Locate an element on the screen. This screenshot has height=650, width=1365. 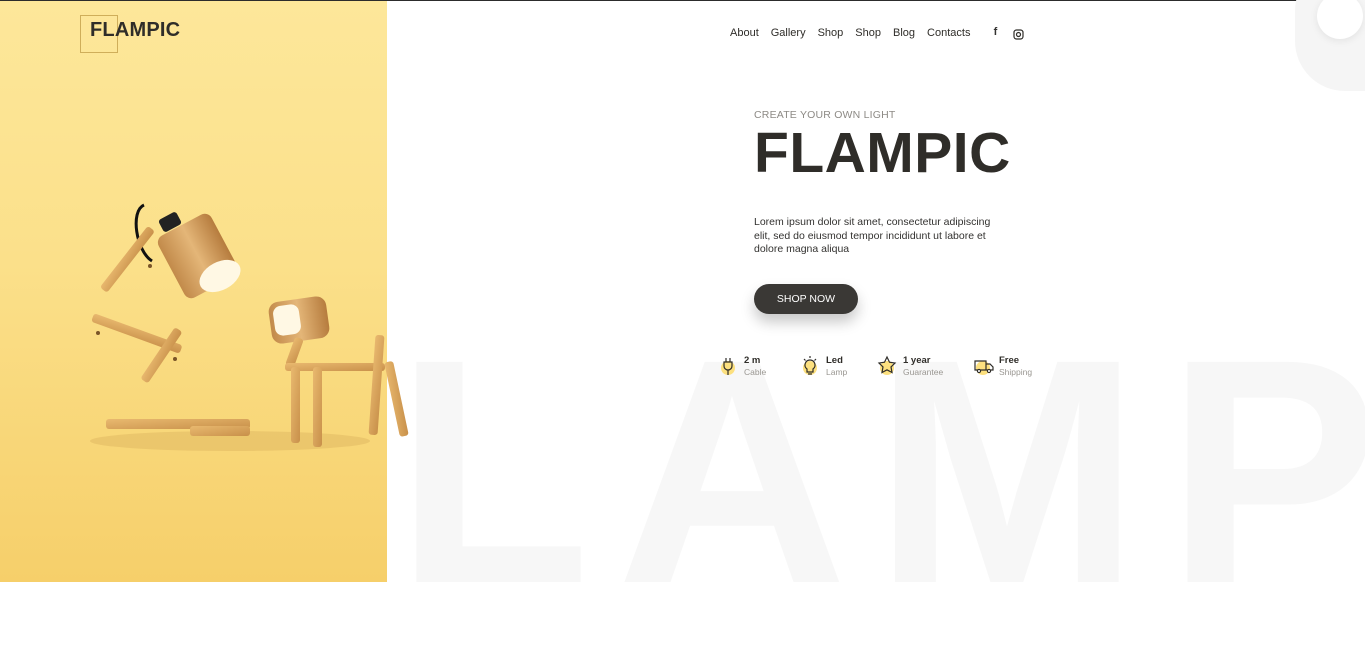
bulb-icon is located at coordinates (811, 366).